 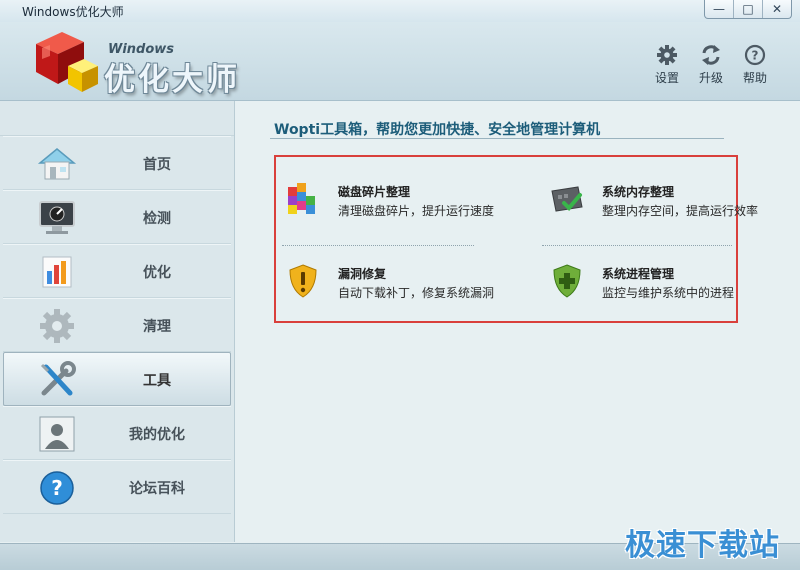 I want to click on disk-defrag-icon, so click(x=301, y=198).